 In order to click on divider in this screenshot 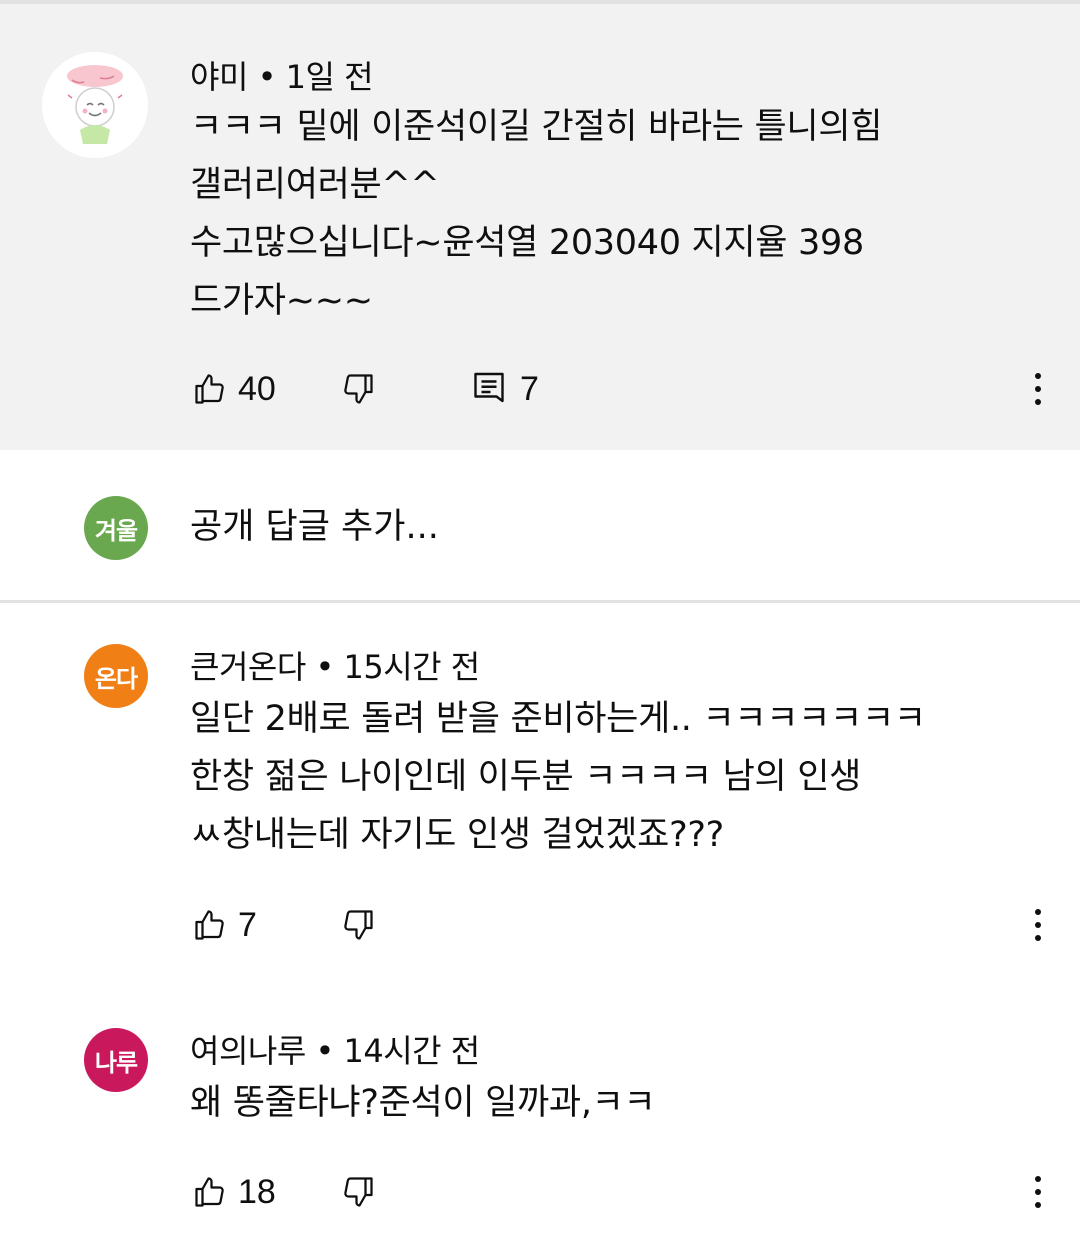, I will do `click(540, 601)`.